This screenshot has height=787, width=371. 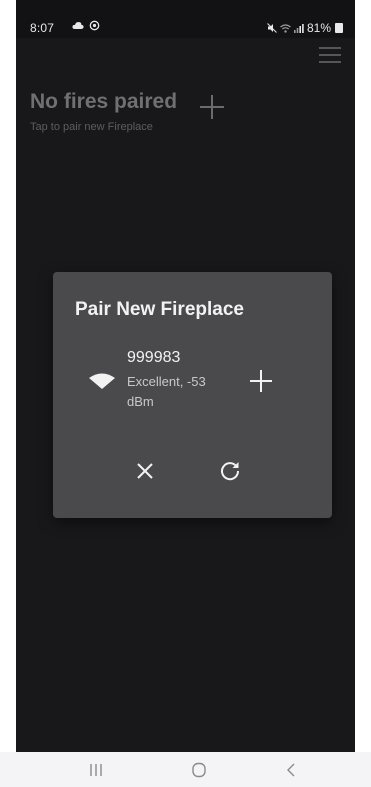 What do you see at coordinates (230, 471) in the screenshot?
I see `refresh-icon` at bounding box center [230, 471].